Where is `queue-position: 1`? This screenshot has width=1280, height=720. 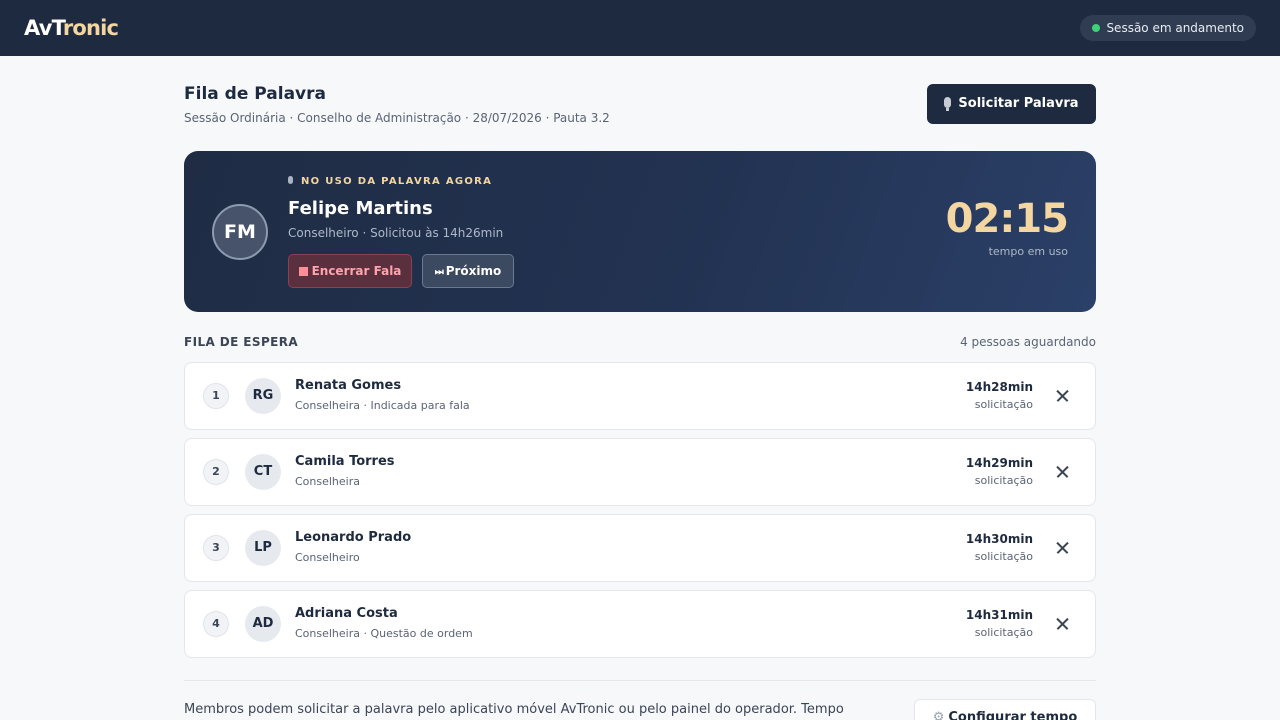
queue-position: 1 is located at coordinates (216, 396).